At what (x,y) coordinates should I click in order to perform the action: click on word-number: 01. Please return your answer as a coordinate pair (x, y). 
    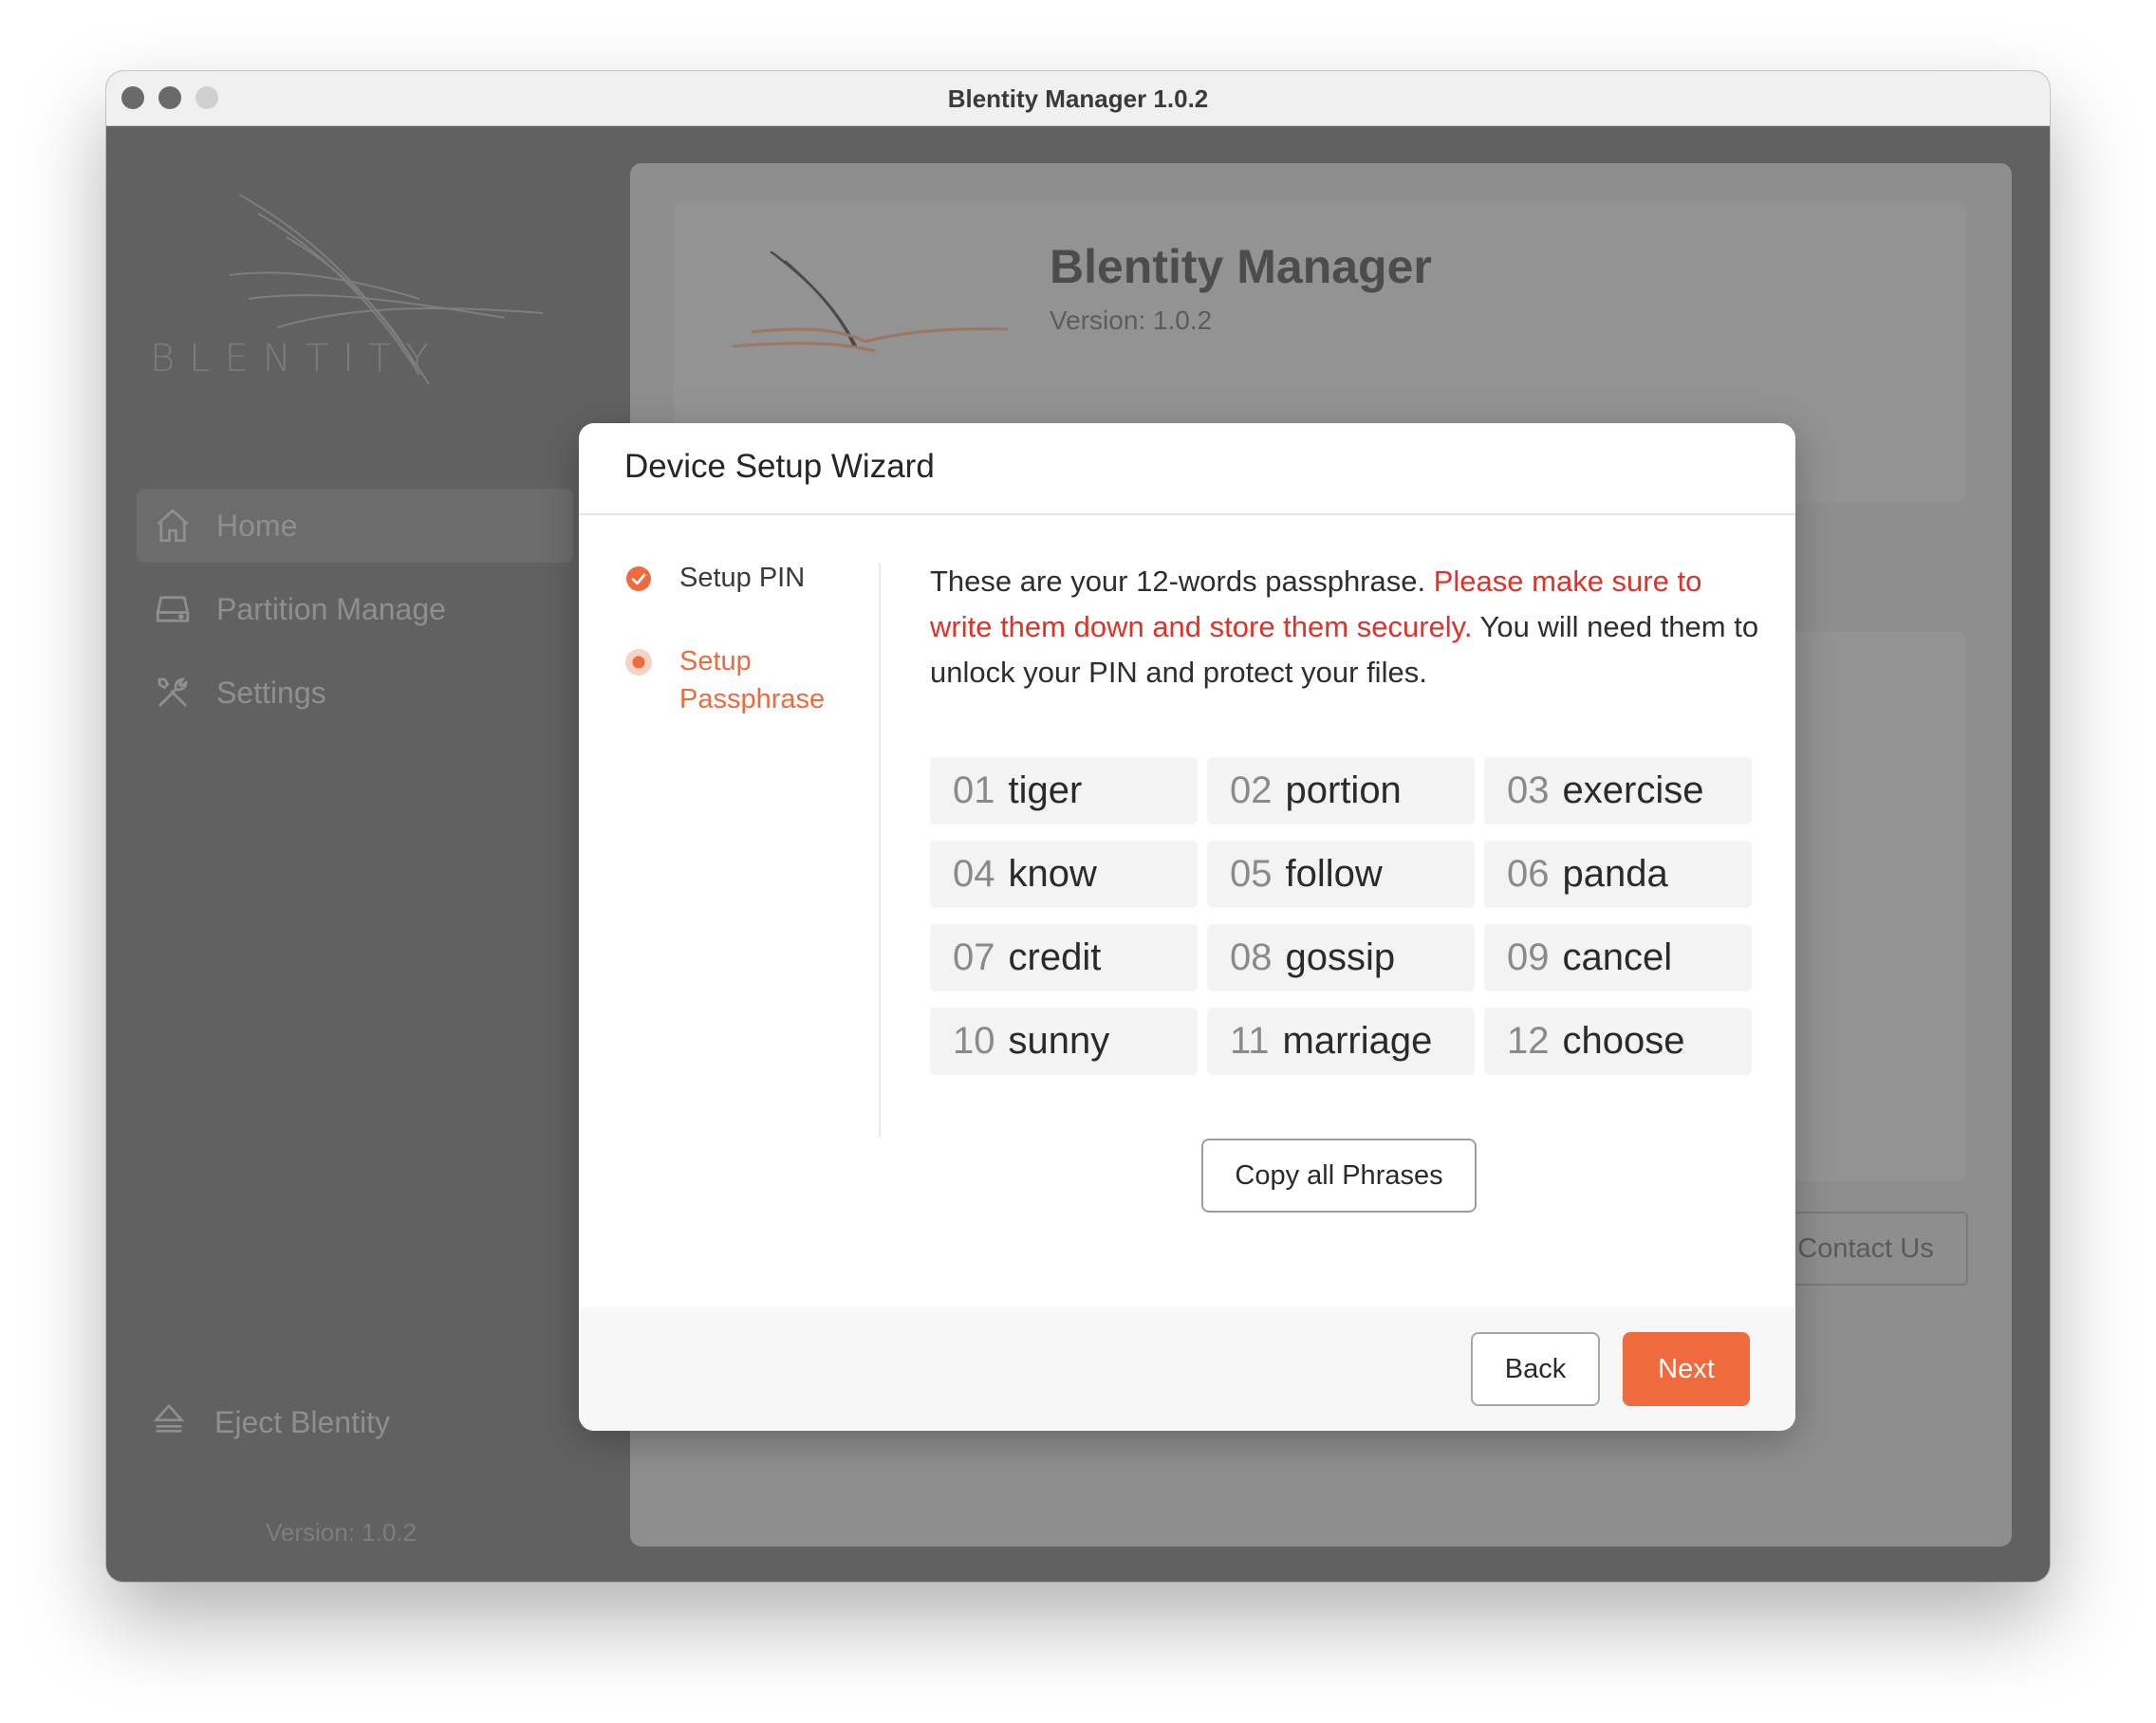
    Looking at the image, I should click on (974, 790).